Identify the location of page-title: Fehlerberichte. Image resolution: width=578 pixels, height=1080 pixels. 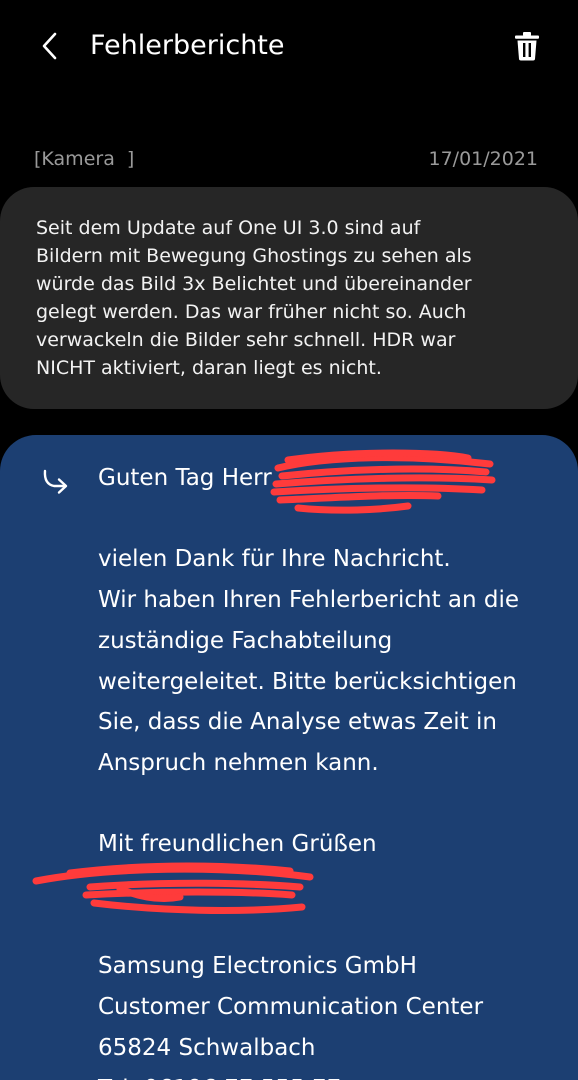
(187, 45).